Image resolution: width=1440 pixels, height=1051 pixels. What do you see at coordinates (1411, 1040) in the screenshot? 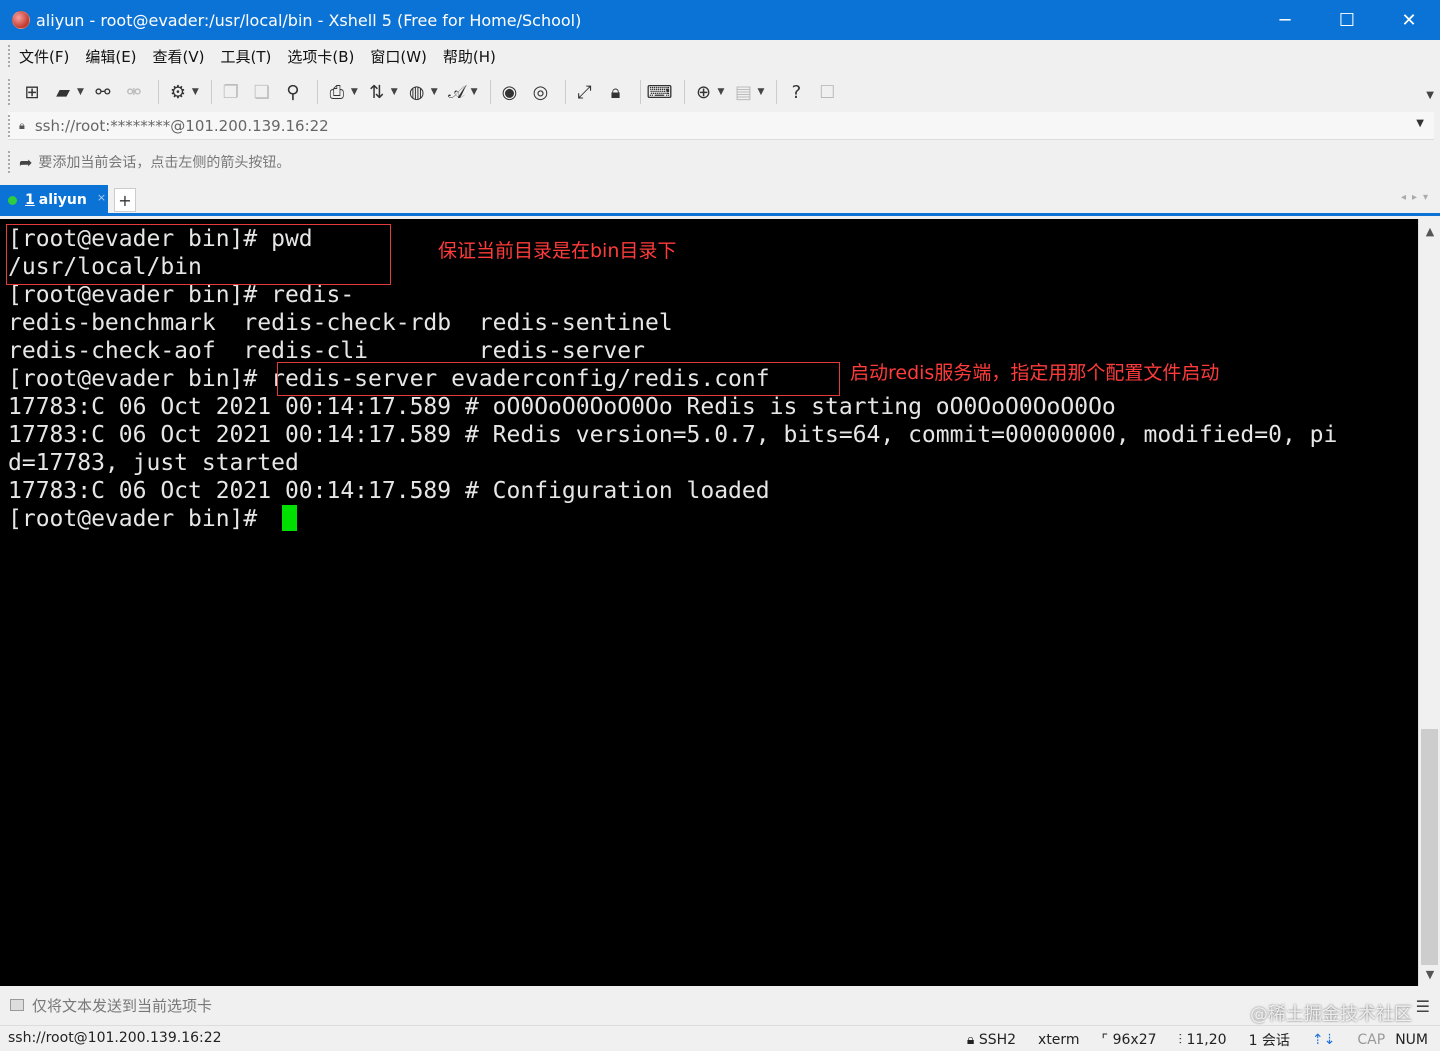
I see `status-num: NUM` at bounding box center [1411, 1040].